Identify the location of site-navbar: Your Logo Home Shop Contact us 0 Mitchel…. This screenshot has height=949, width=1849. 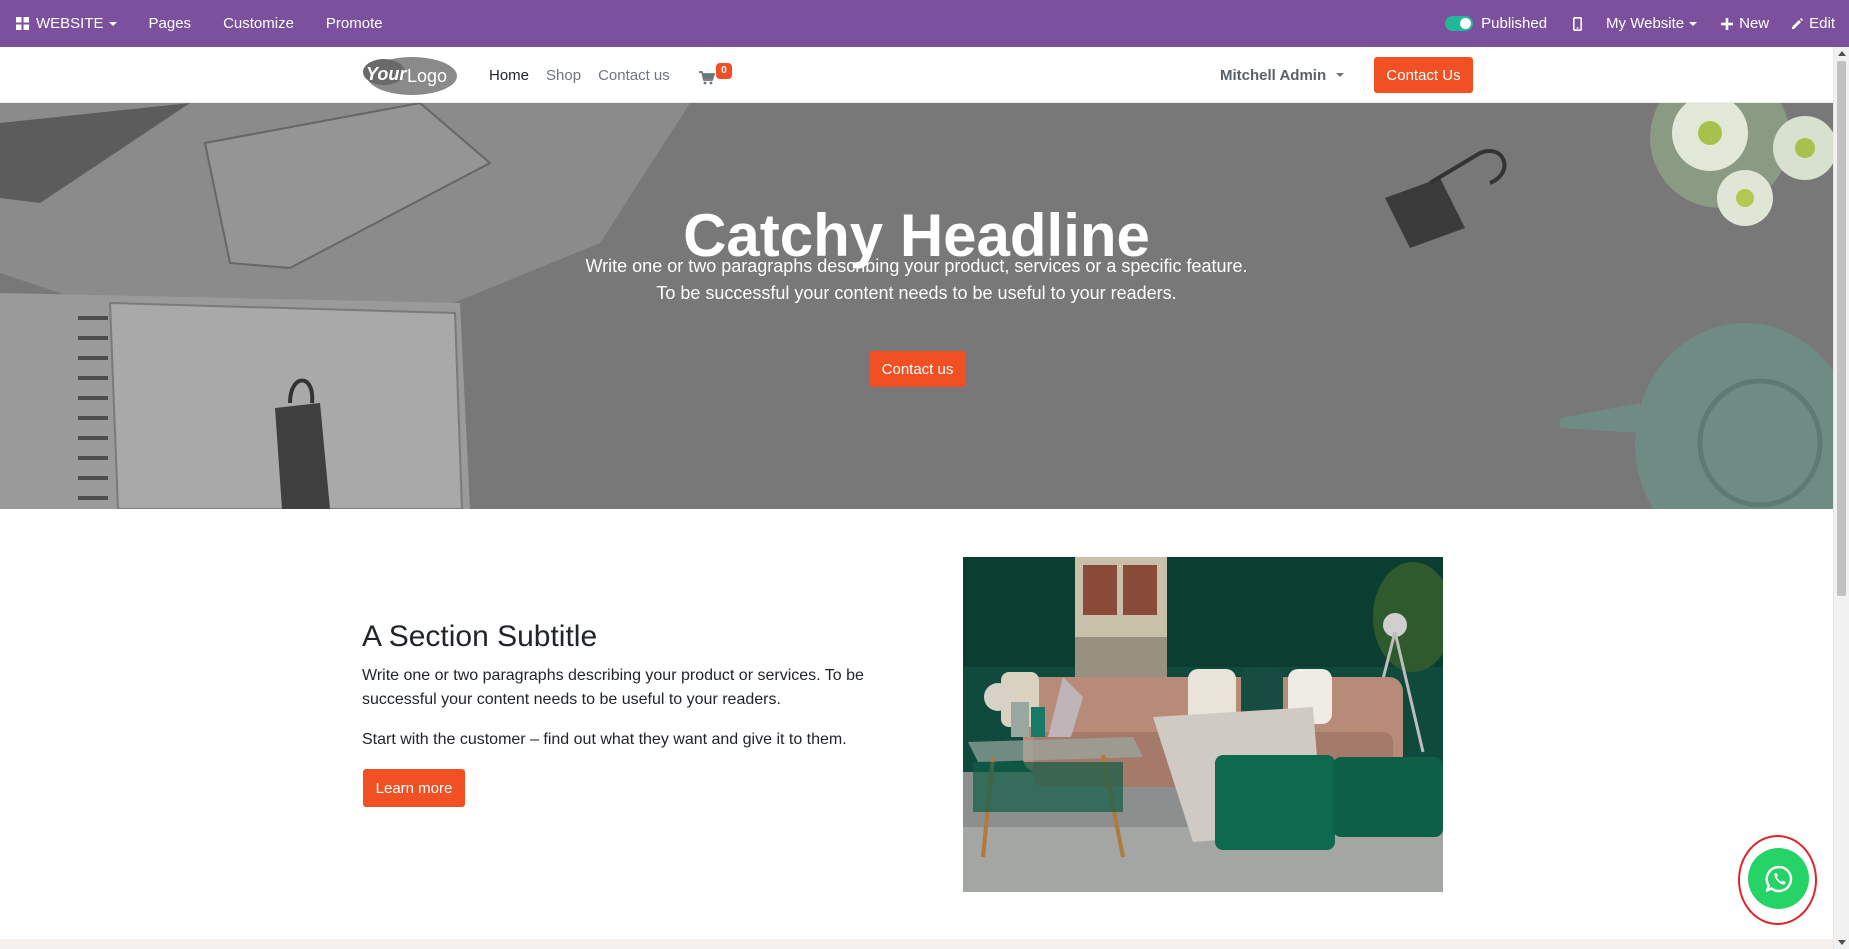
(916, 75).